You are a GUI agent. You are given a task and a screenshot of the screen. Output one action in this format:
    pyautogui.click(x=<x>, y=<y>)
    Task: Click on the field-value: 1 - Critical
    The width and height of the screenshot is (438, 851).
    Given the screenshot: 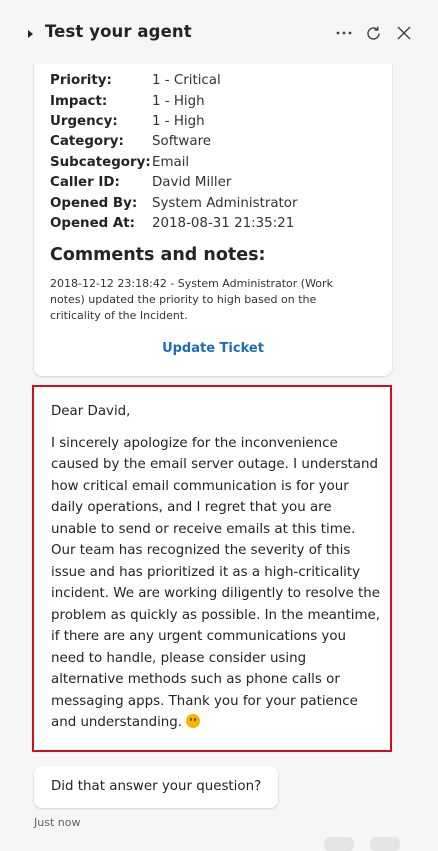 What is the action you would take?
    pyautogui.click(x=186, y=80)
    